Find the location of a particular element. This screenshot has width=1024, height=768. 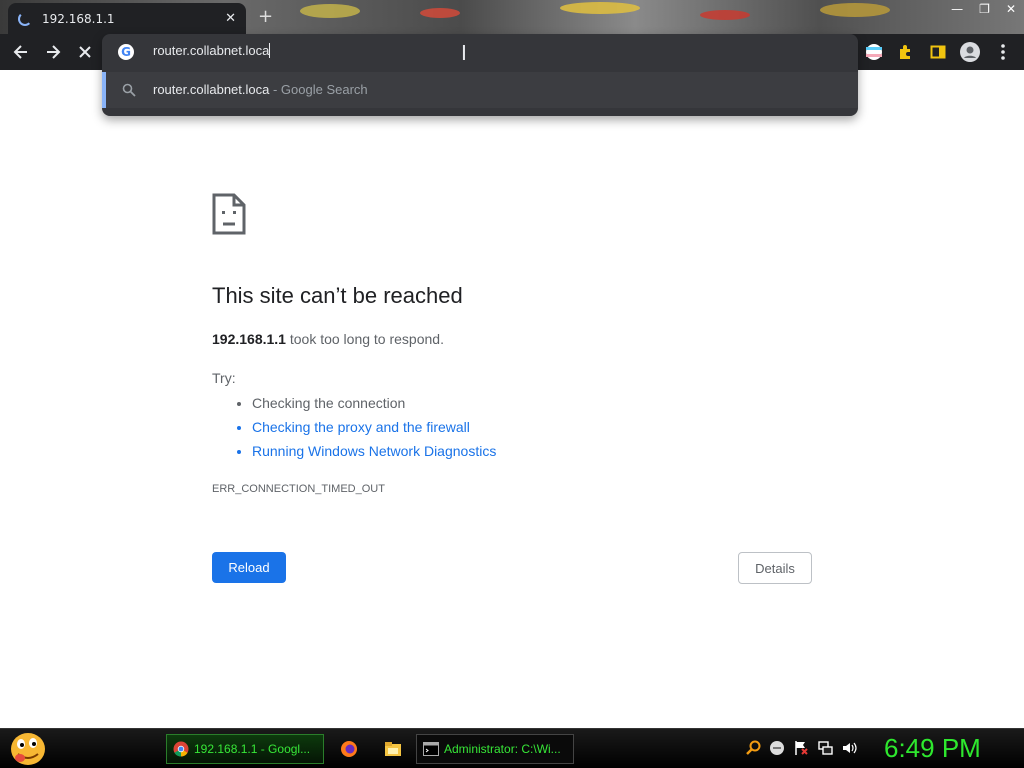

tab-active: 192.168.1.1 ✕ is located at coordinates (127, 18).